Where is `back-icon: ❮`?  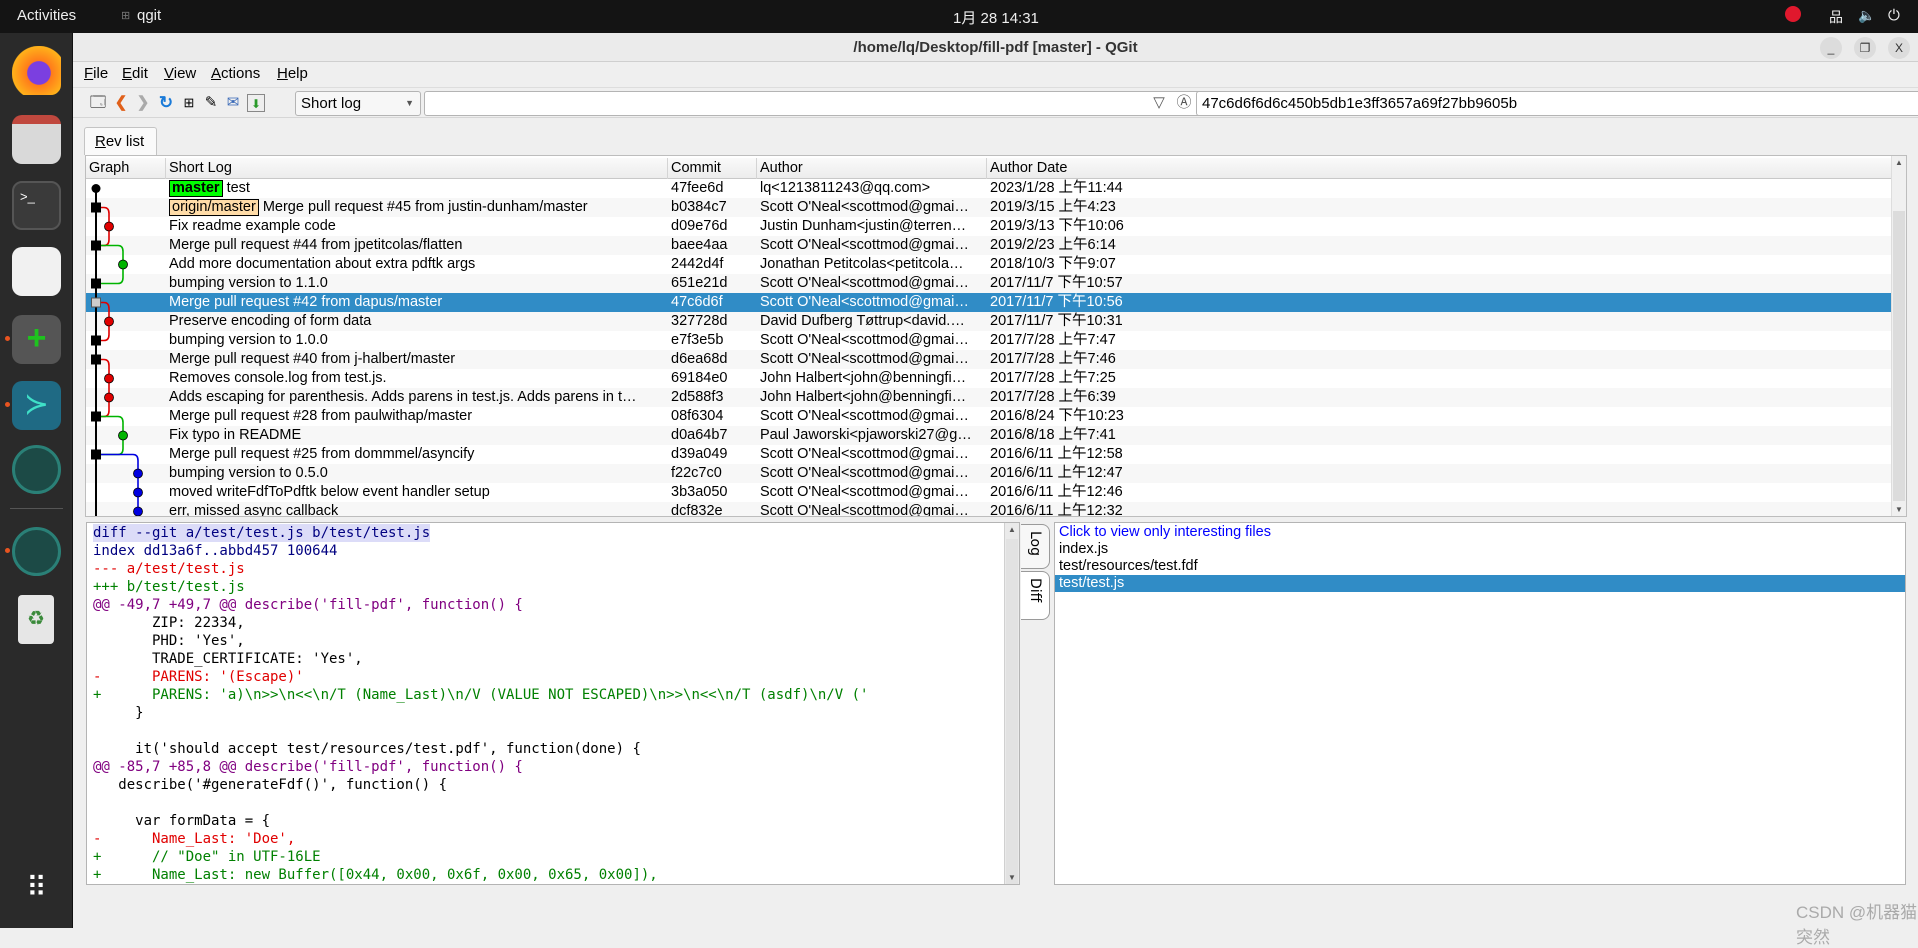 back-icon: ❮ is located at coordinates (121, 103).